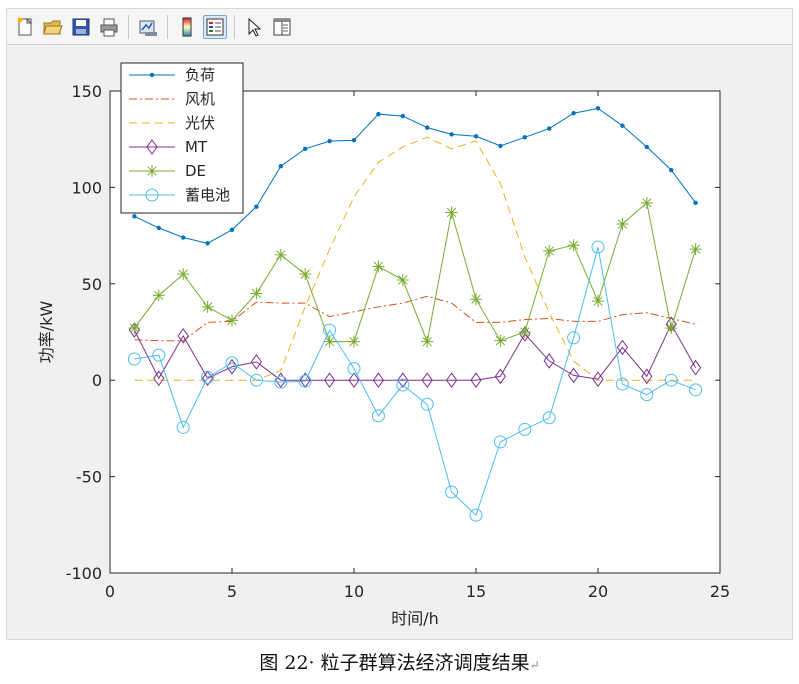  I want to click on legend-label: 风机, so click(200, 99).